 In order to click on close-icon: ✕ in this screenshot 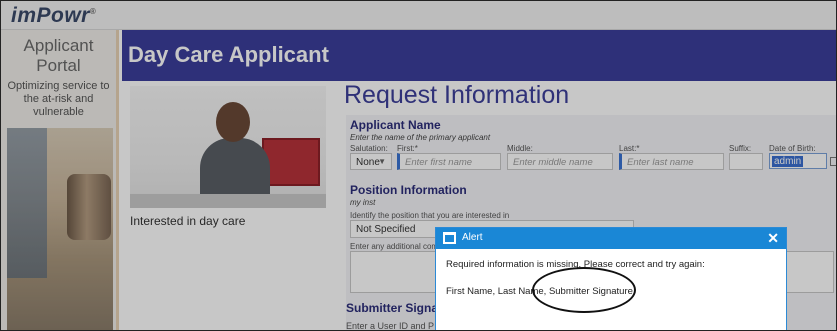, I will do `click(773, 238)`.